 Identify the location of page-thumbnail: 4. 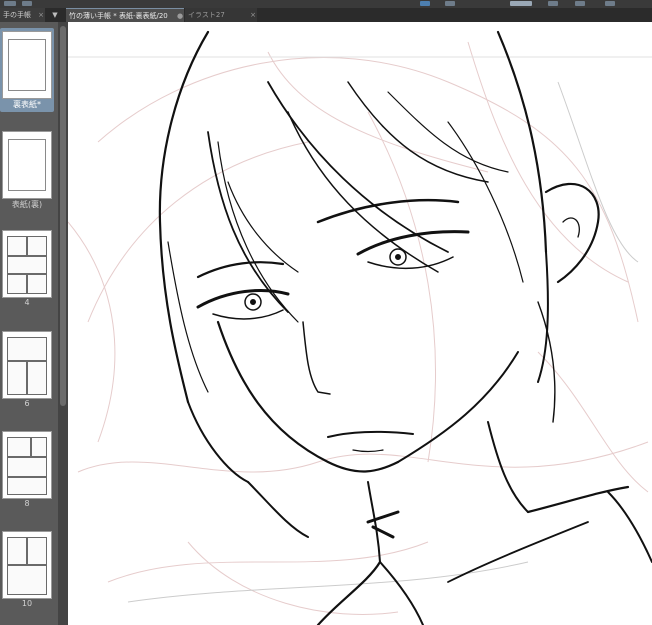
(27, 275).